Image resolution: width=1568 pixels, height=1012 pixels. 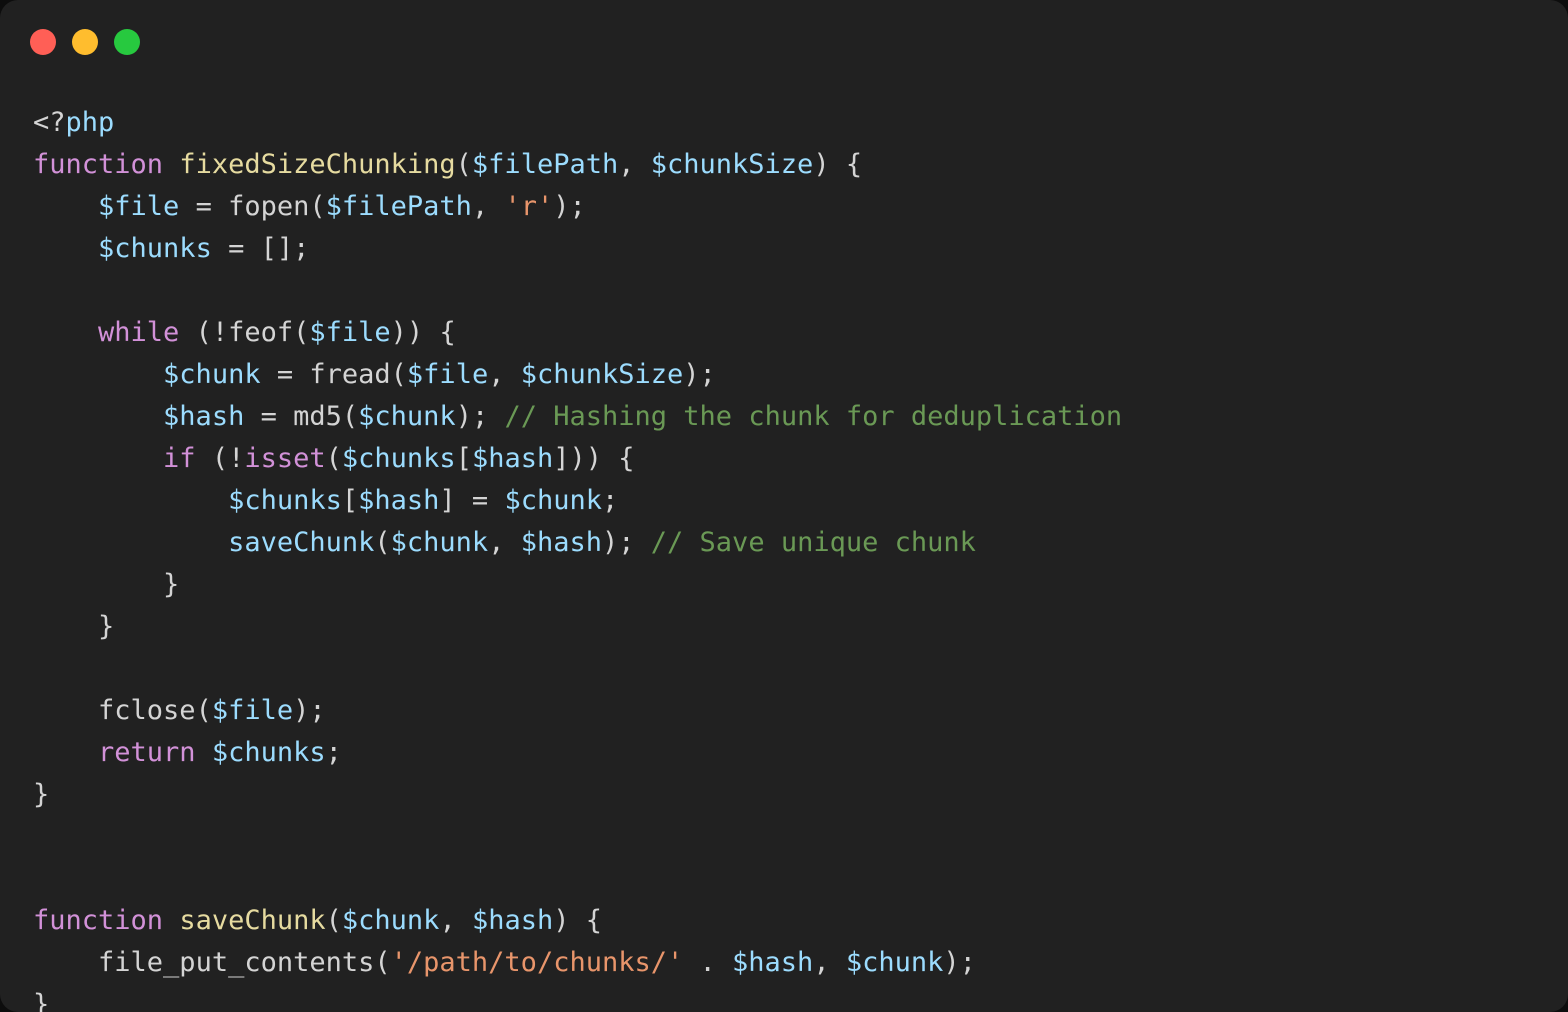 I want to click on code-token-builtin: fread, so click(x=350, y=374).